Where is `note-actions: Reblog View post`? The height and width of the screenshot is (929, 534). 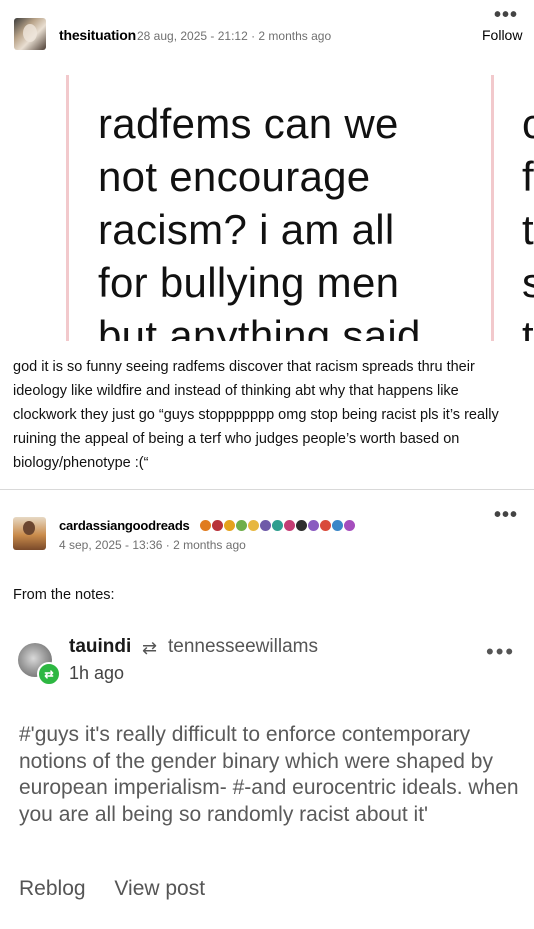 note-actions: Reblog View post is located at coordinates (123, 889).